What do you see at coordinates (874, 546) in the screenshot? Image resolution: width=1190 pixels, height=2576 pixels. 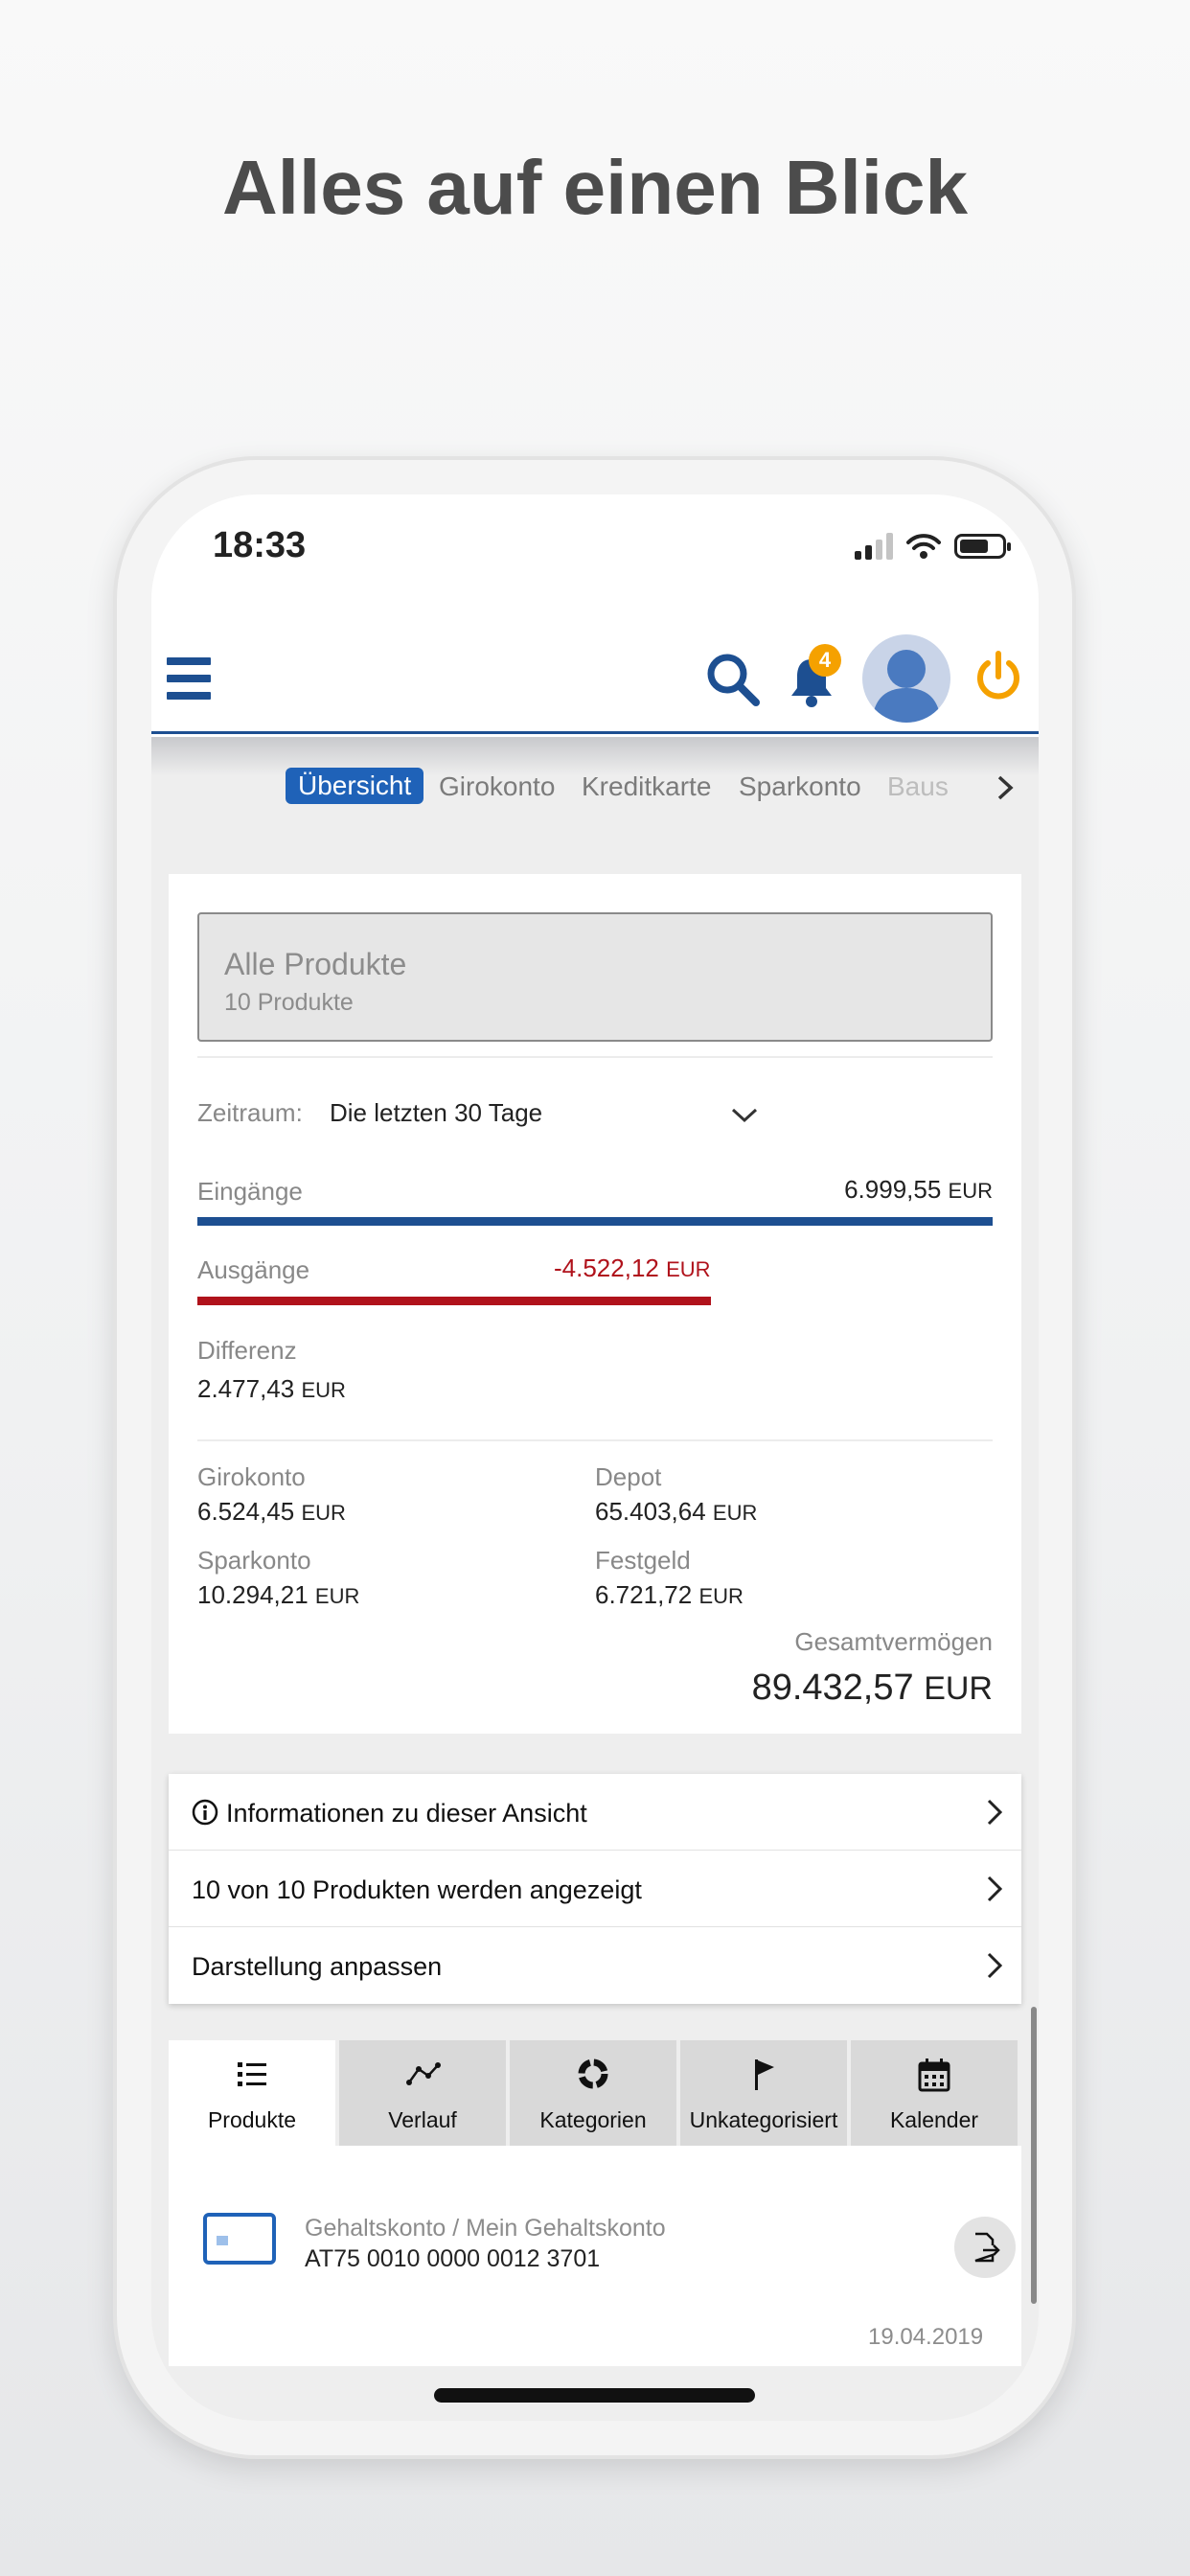 I see `signal-icon` at bounding box center [874, 546].